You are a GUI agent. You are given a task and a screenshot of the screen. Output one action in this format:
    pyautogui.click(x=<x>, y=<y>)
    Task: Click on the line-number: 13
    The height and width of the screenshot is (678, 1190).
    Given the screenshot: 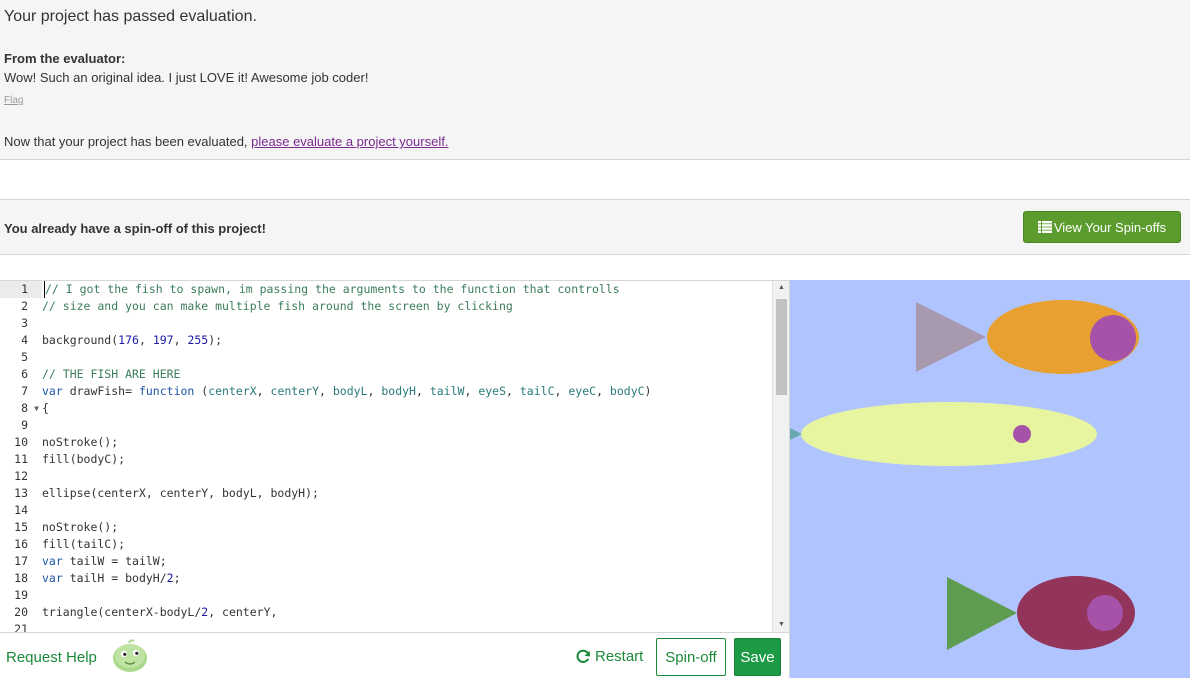 What is the action you would take?
    pyautogui.click(x=21, y=493)
    